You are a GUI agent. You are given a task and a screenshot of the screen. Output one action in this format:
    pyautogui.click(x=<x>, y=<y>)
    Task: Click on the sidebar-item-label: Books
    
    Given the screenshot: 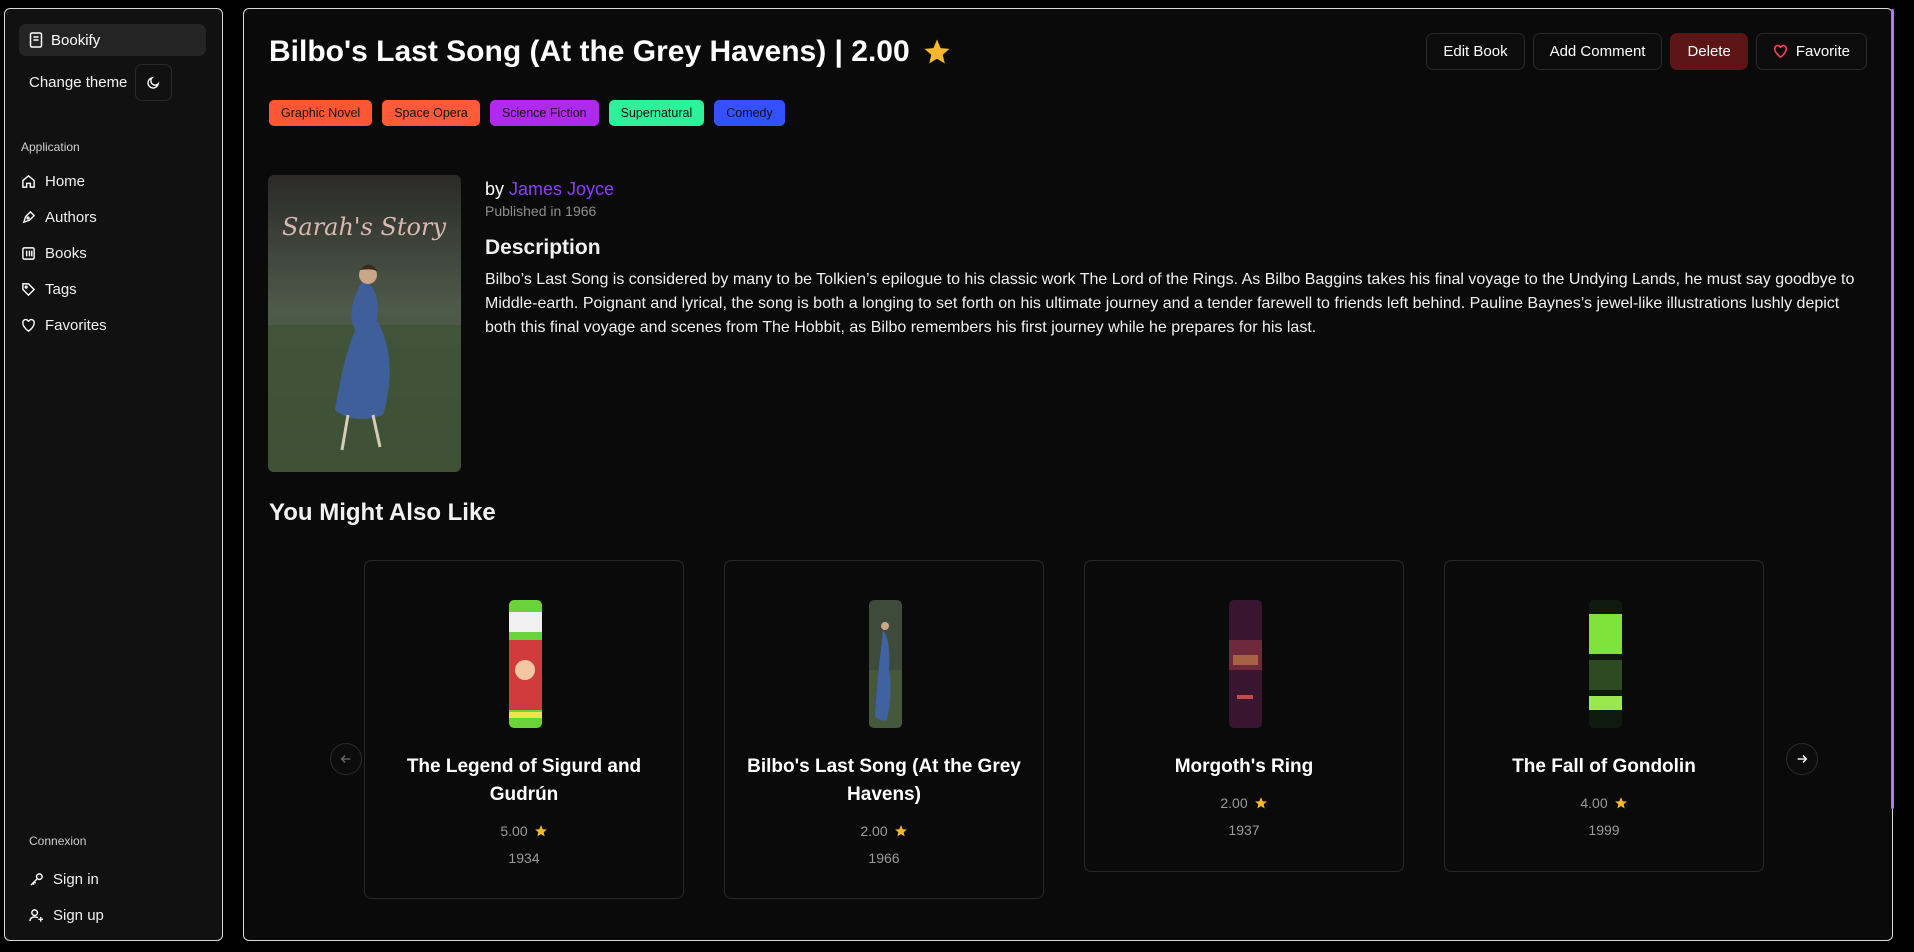 What is the action you would take?
    pyautogui.click(x=66, y=253)
    